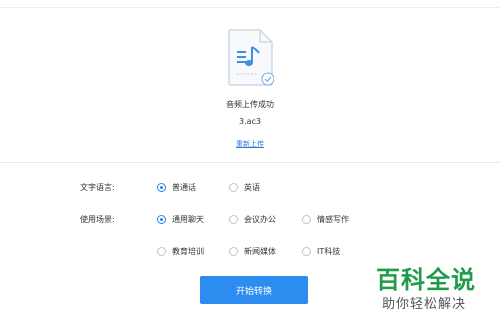 The height and width of the screenshot is (322, 500). I want to click on option-label: 教育培训, so click(188, 251).